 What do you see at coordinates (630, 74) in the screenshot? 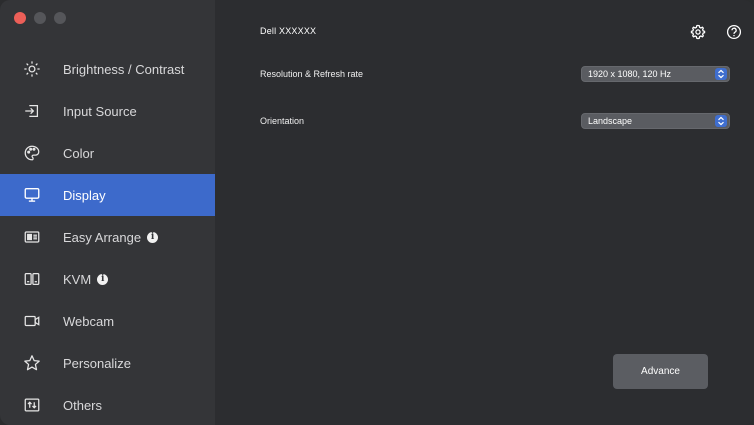
I see `resolution-value: 1920 x 1080, 120 Hz` at bounding box center [630, 74].